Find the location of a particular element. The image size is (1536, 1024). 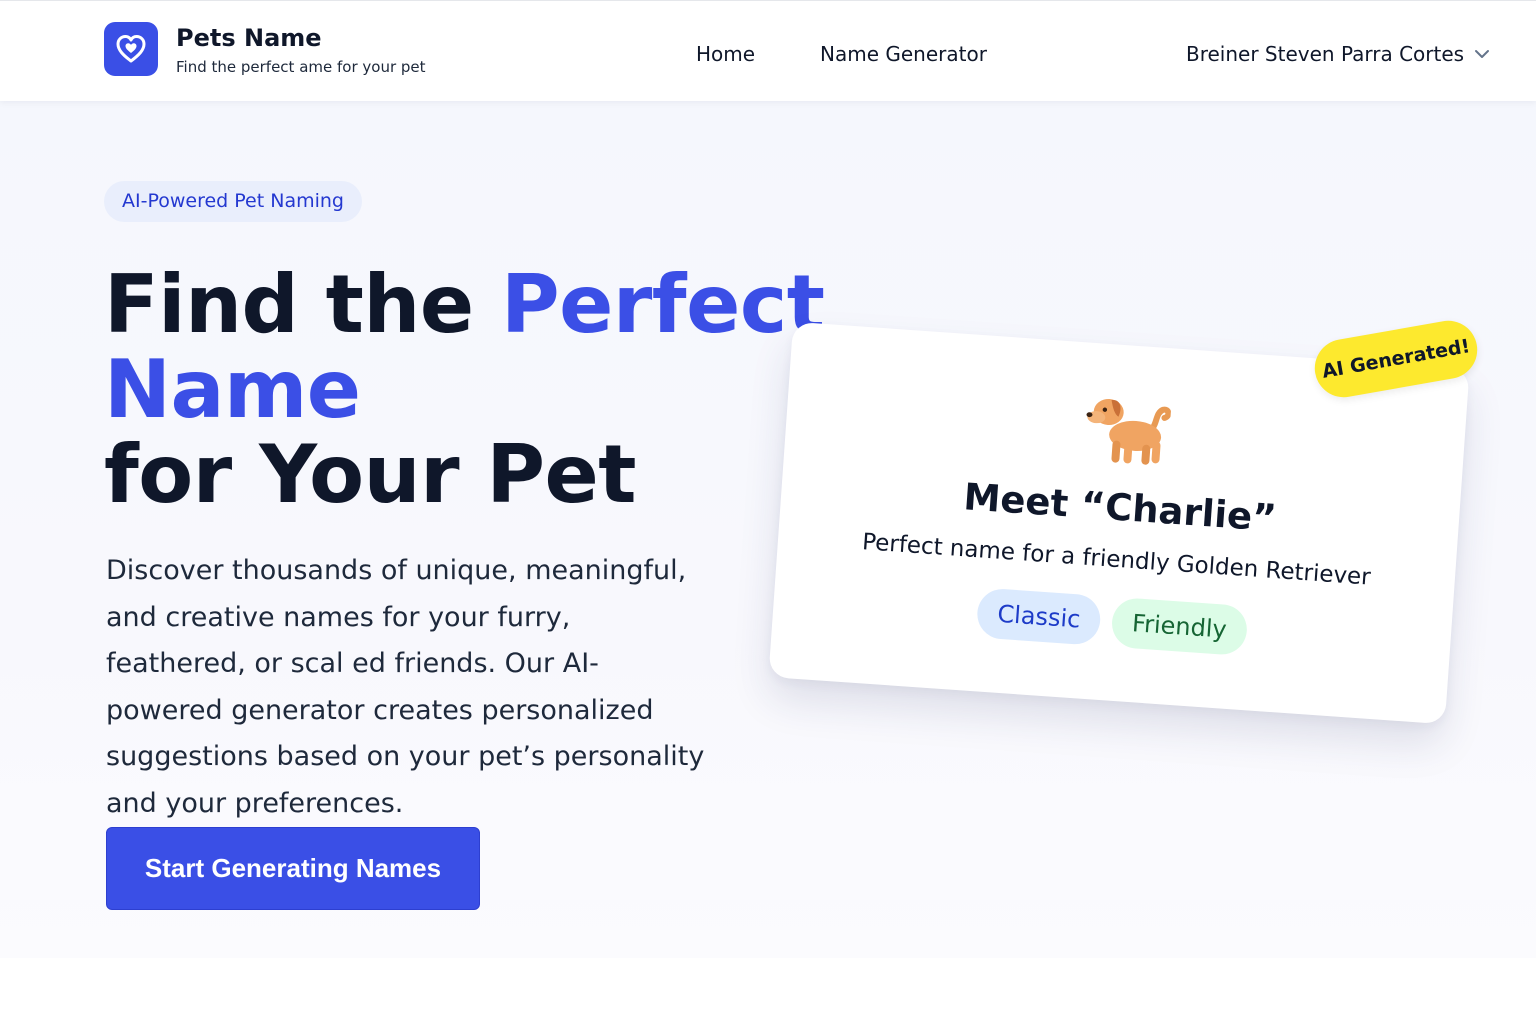

dog-icon is located at coordinates (1129, 432).